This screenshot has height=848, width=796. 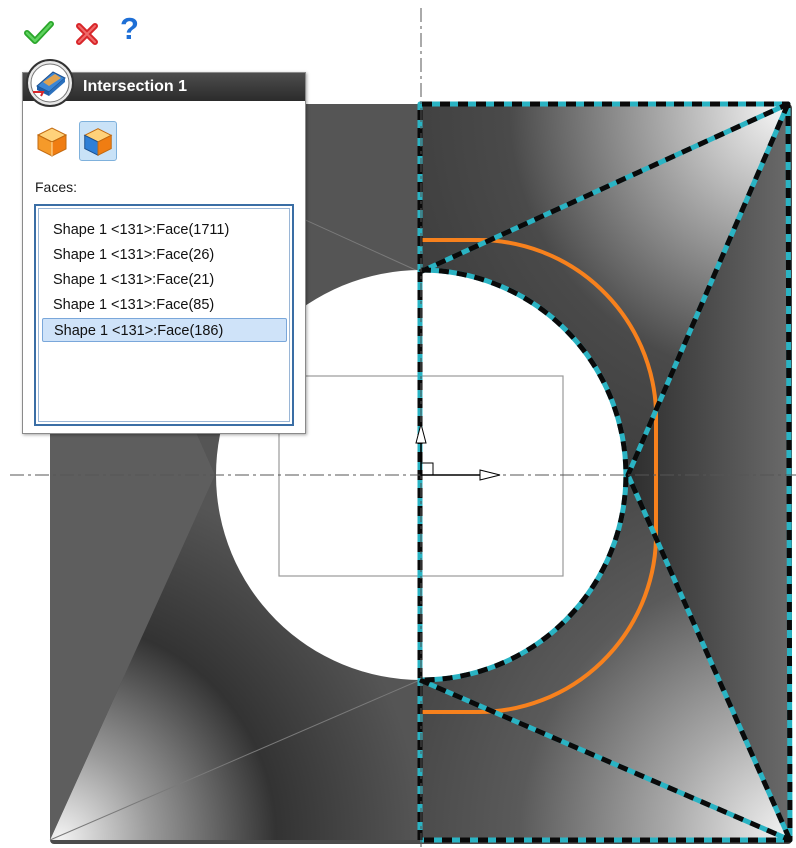 I want to click on face-list-item: Shape 1 <131>:Face(26), so click(x=164, y=255).